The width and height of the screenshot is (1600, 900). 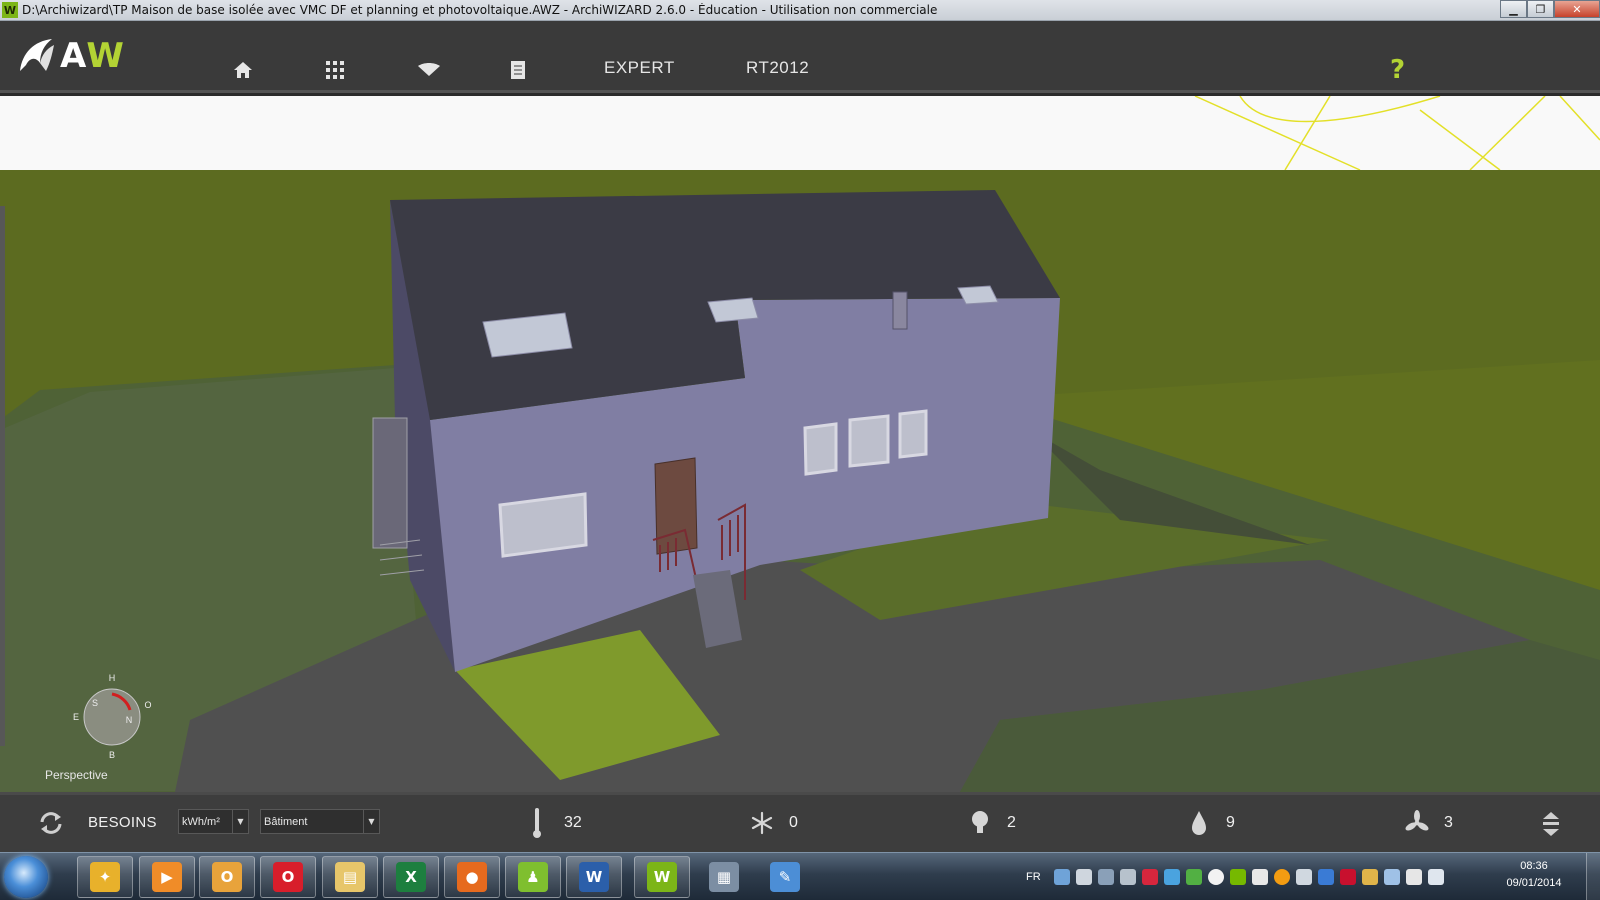 What do you see at coordinates (1033, 877) in the screenshot?
I see `language-indicator: FR` at bounding box center [1033, 877].